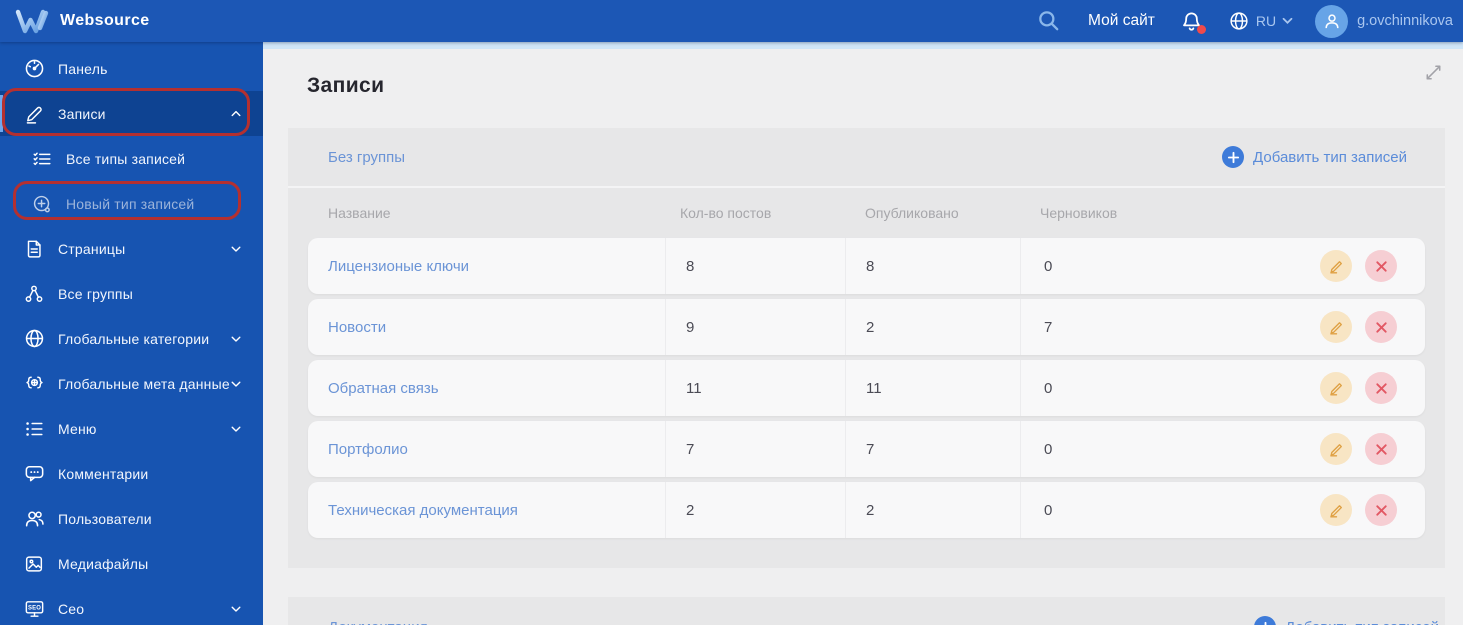 The width and height of the screenshot is (1463, 625). Describe the element at coordinates (32, 21) in the screenshot. I see `websource-logo-icon` at that location.